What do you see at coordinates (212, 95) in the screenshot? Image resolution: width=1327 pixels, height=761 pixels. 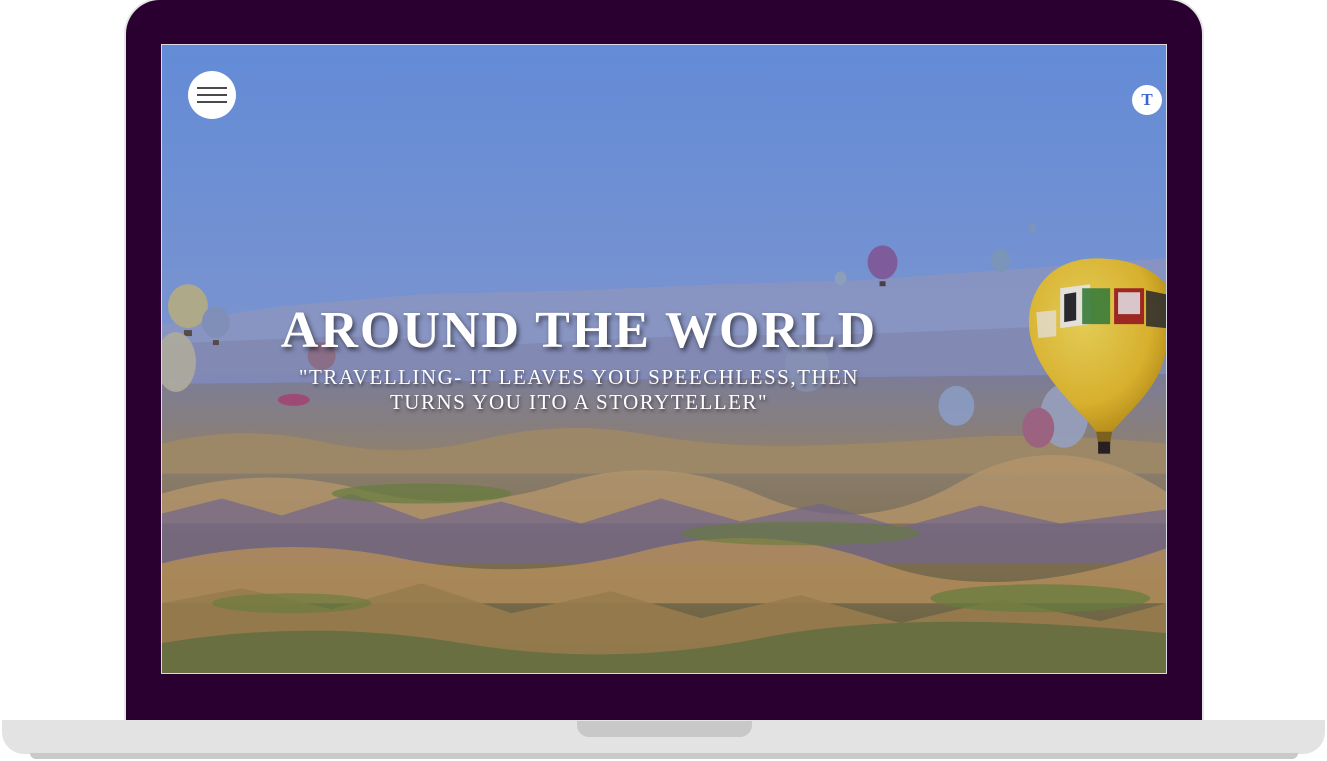 I see `hamburger-menu-button` at bounding box center [212, 95].